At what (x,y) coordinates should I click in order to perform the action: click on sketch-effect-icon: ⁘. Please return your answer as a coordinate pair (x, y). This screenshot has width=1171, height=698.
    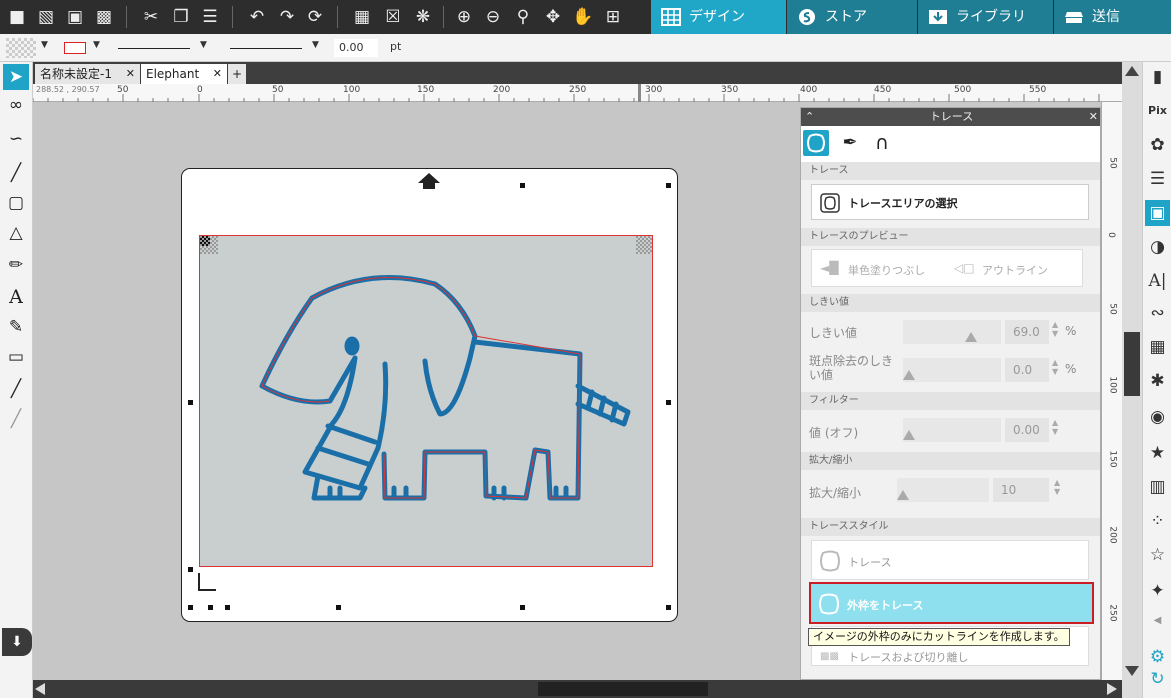
    Looking at the image, I should click on (1157, 521).